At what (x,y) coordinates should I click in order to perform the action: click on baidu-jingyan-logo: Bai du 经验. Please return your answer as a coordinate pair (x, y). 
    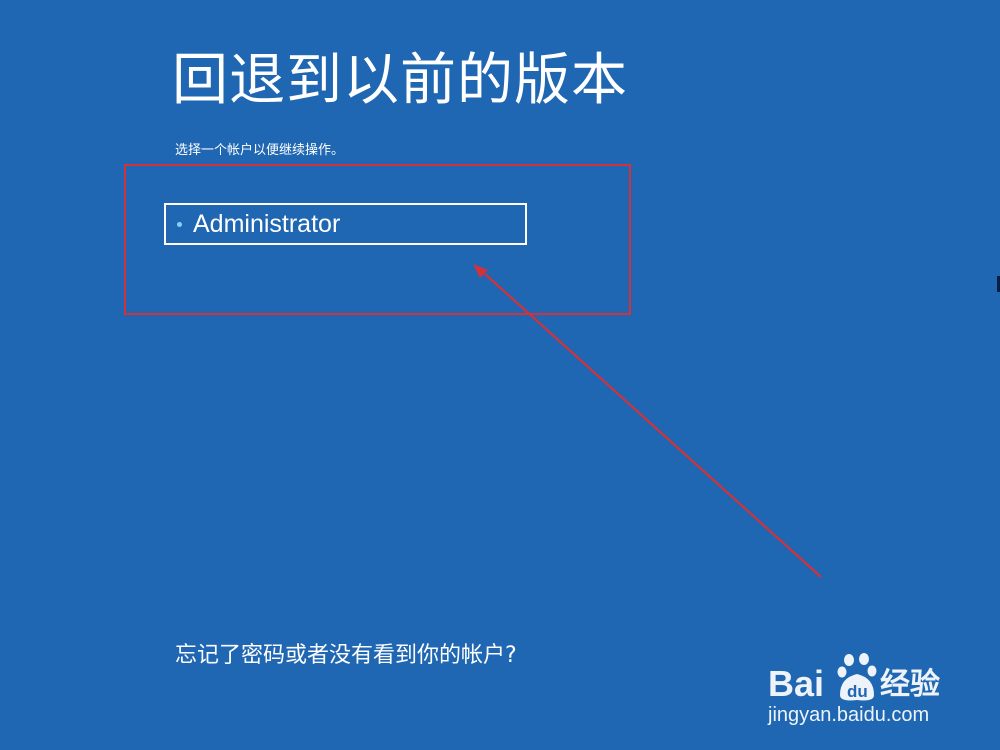
    Looking at the image, I should click on (854, 678).